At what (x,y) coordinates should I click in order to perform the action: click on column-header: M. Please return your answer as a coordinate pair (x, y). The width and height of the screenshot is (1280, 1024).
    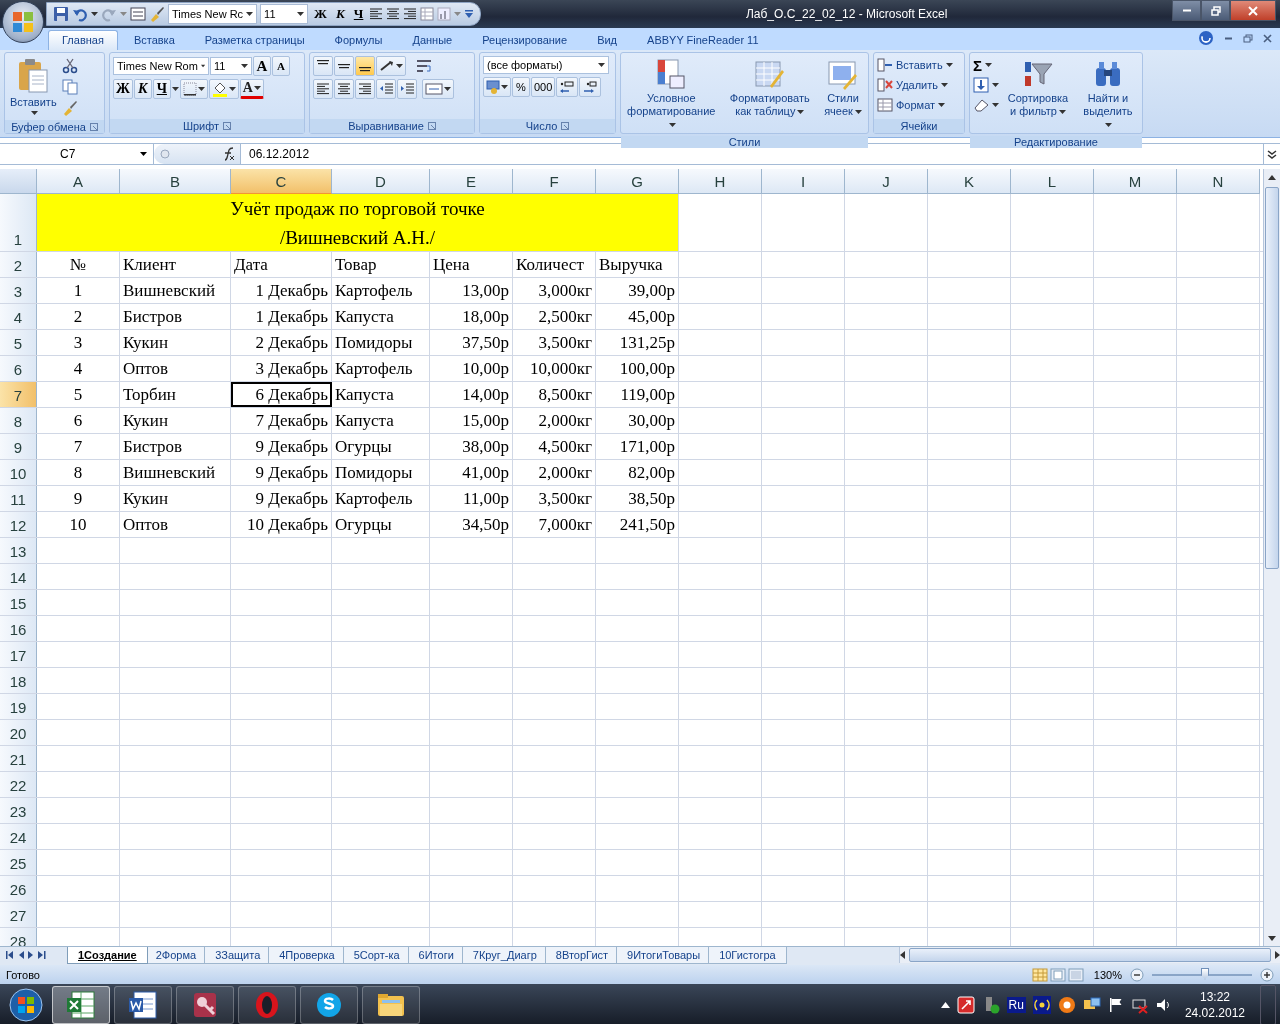
    Looking at the image, I should click on (1135, 181).